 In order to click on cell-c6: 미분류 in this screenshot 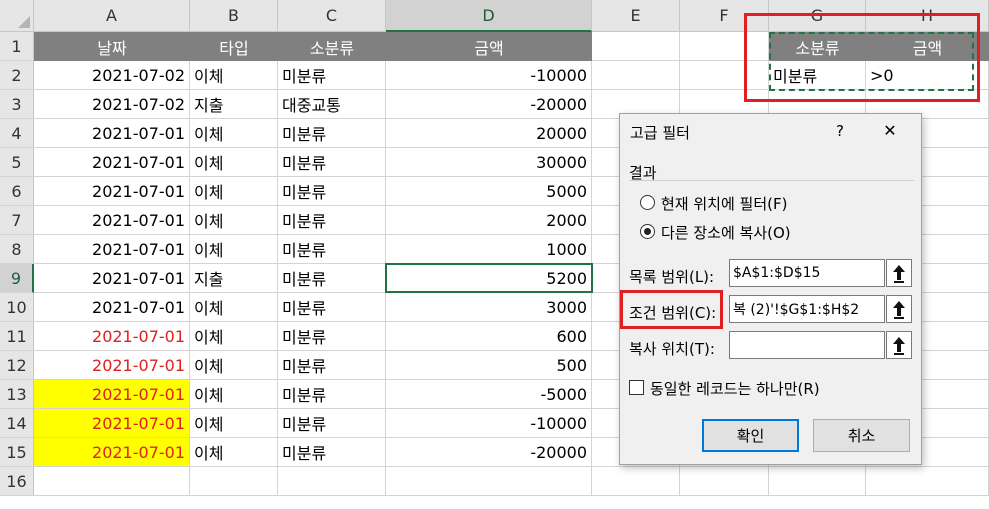, I will do `click(332, 191)`.